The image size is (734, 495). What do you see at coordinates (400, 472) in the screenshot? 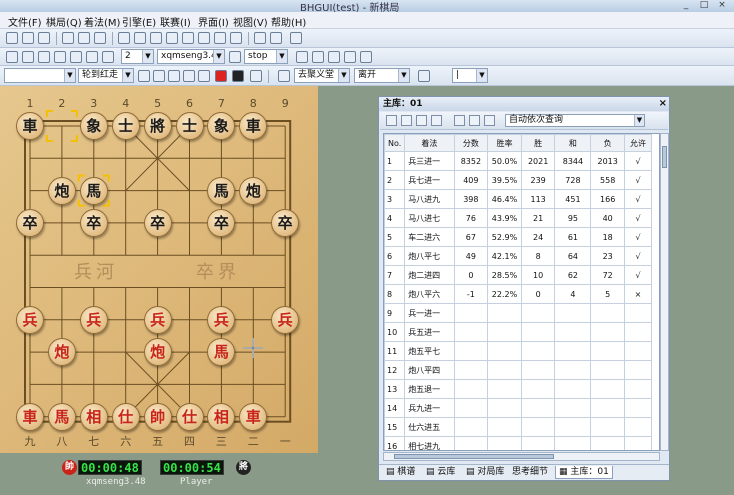
I see `tab-notation: ▤ 棋谱` at bounding box center [400, 472].